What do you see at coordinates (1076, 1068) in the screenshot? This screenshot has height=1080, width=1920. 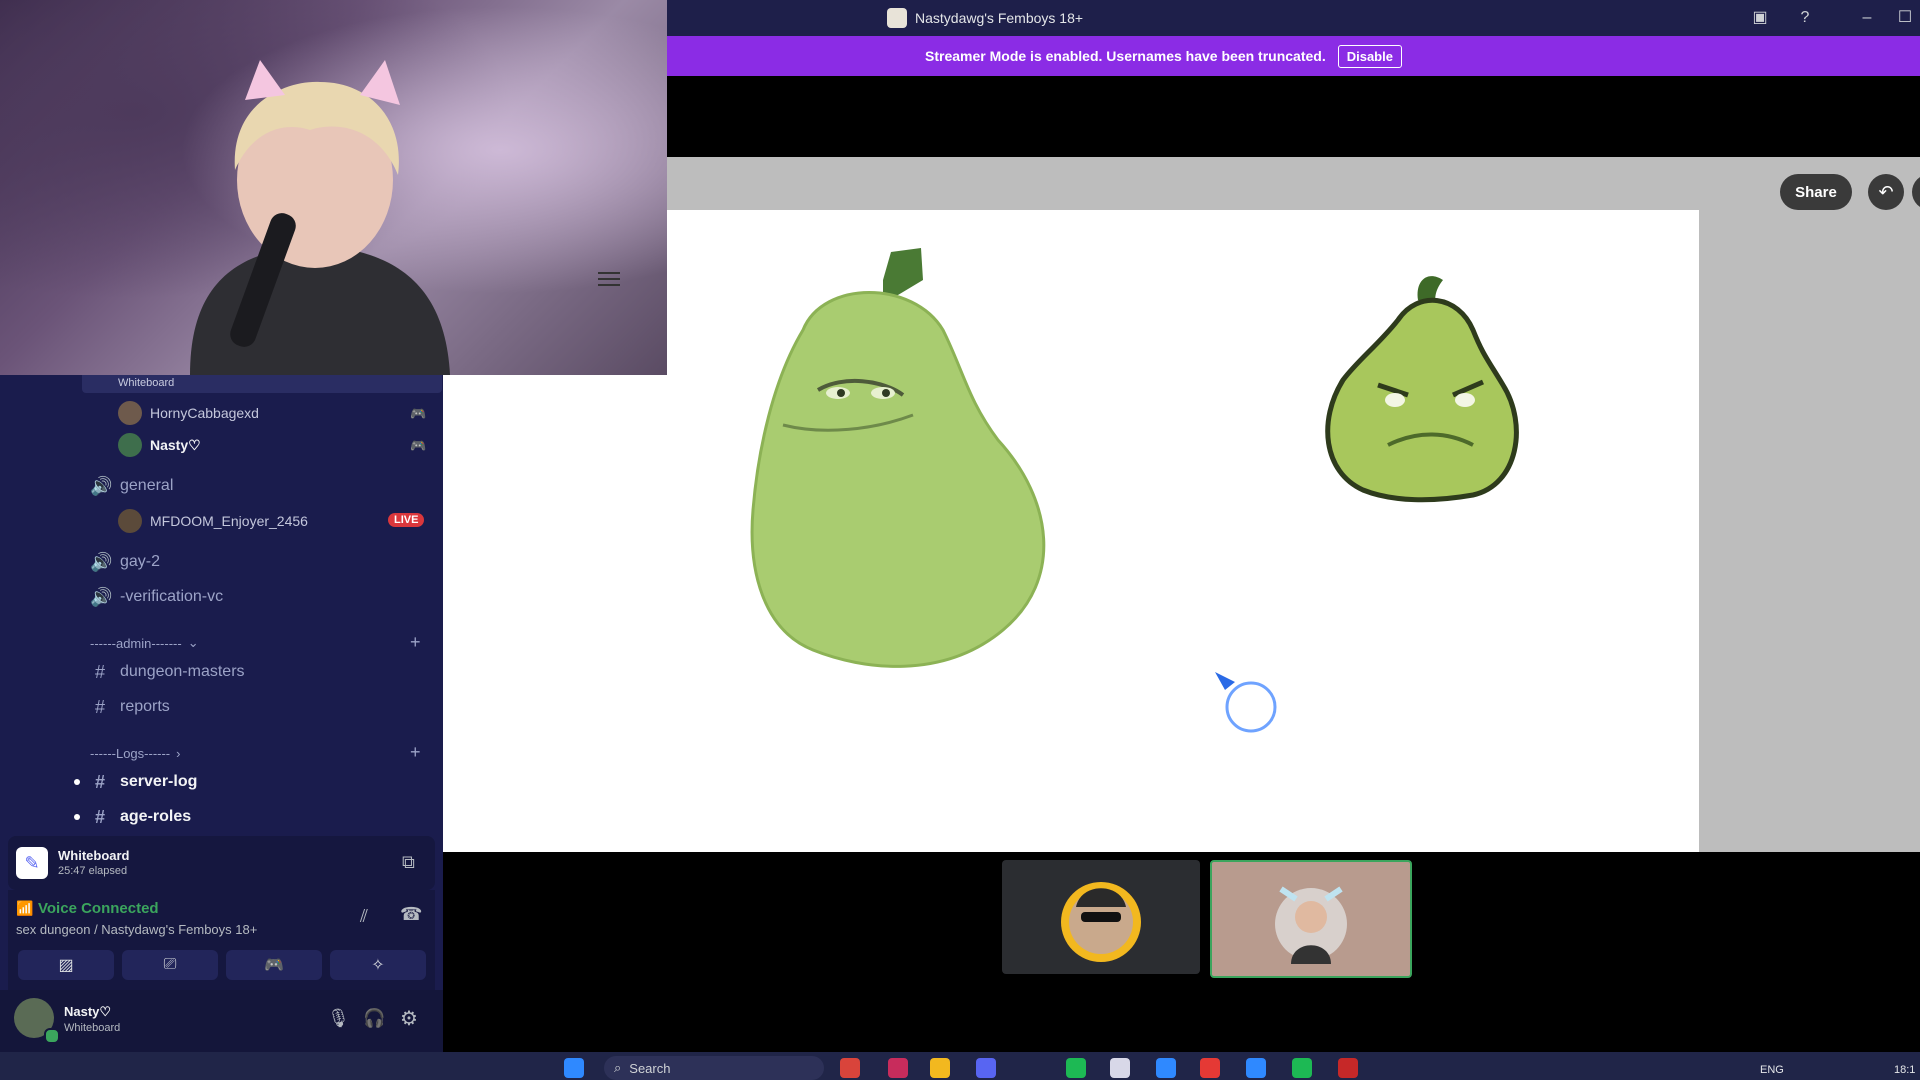 I see `spotify-icon` at bounding box center [1076, 1068].